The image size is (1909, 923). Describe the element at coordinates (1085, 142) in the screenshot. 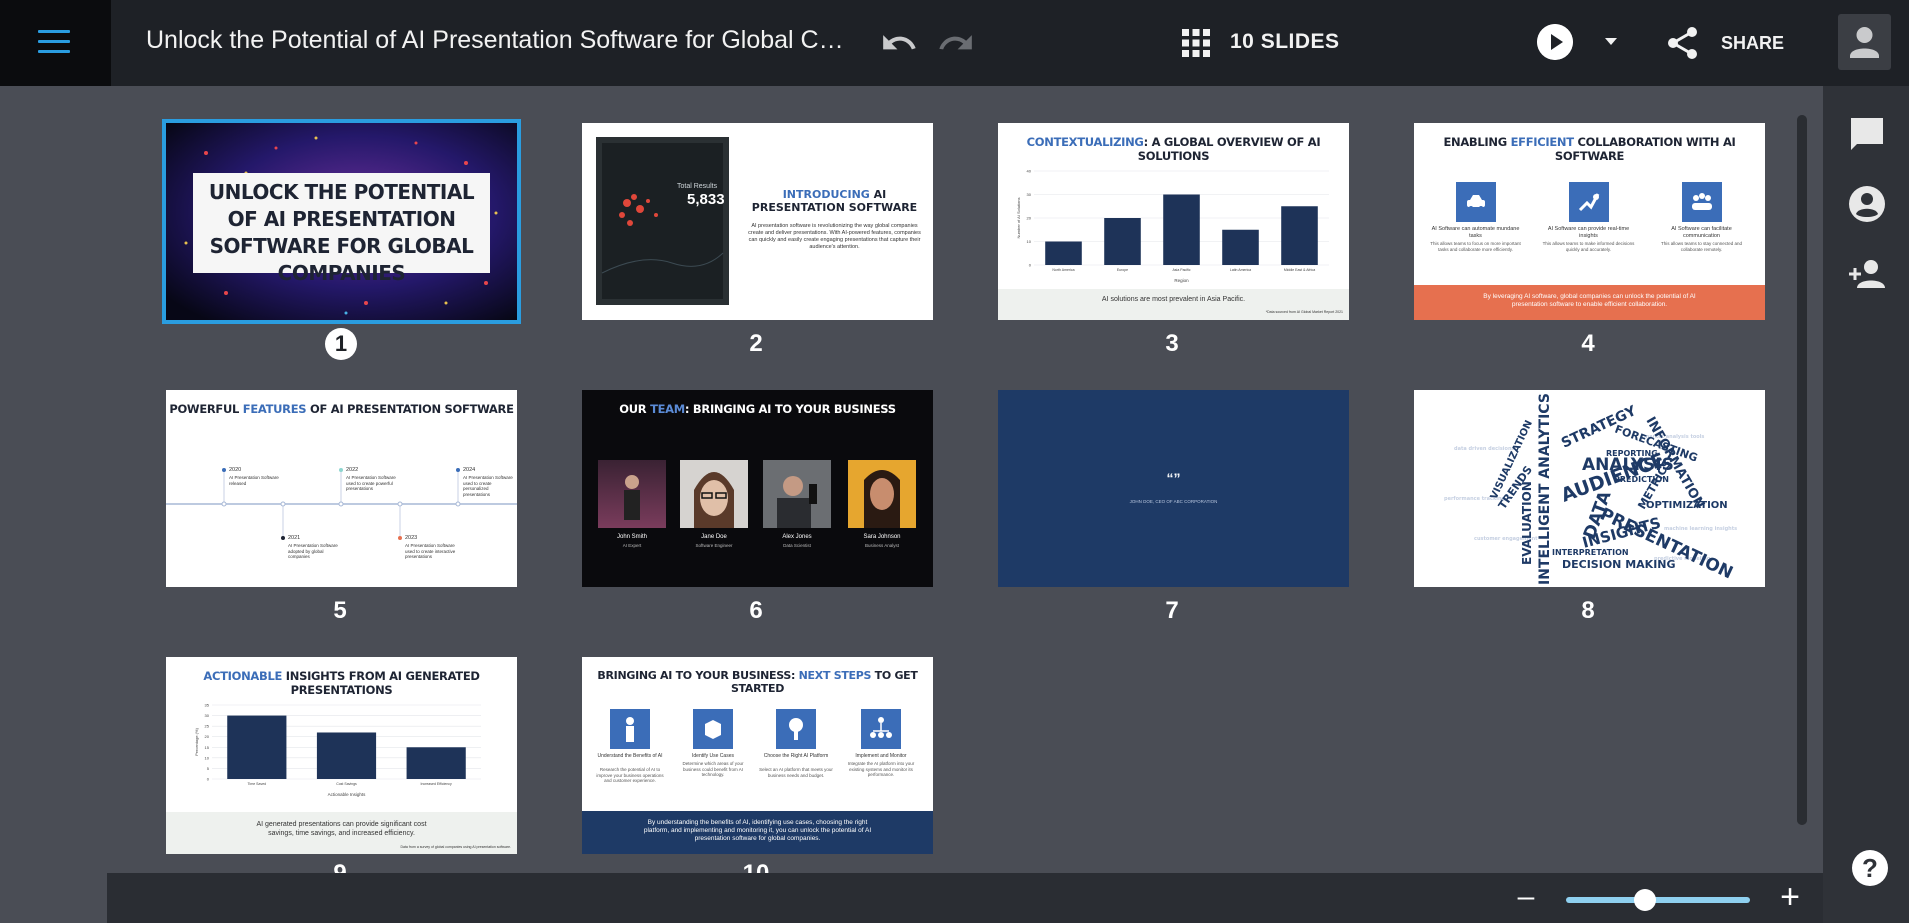

I see `slide-3-title-highlight: CONTEXTUALIZING` at that location.